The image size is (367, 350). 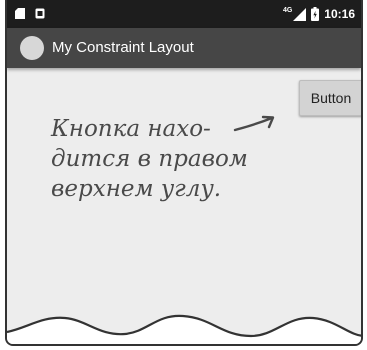 I want to click on android-launcher-icon, so click(x=32, y=48).